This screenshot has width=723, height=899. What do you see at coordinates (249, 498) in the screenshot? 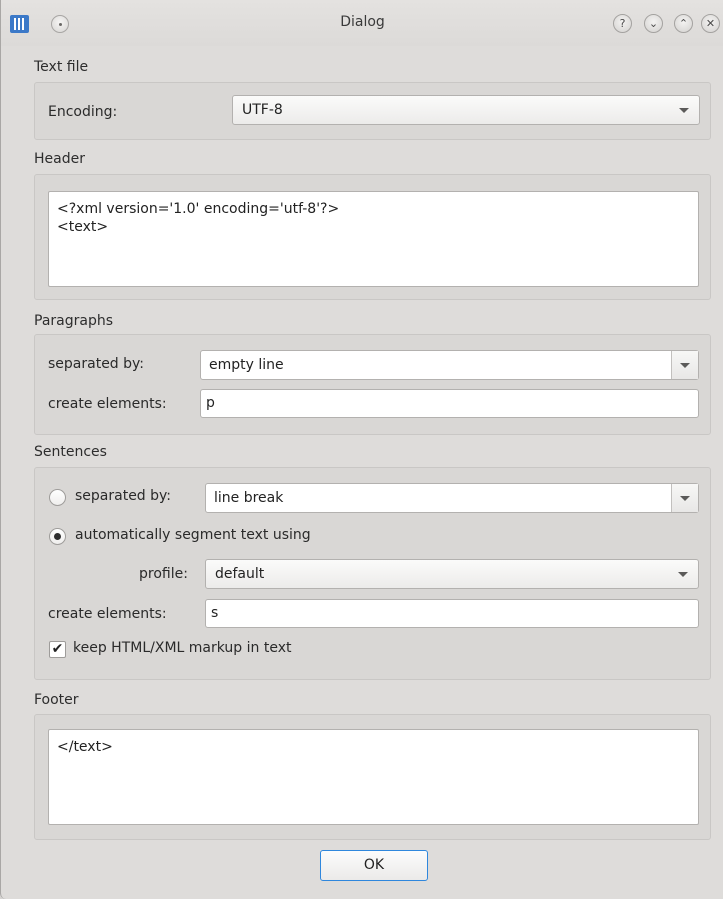
I see `sentences-separator-value: line break` at bounding box center [249, 498].